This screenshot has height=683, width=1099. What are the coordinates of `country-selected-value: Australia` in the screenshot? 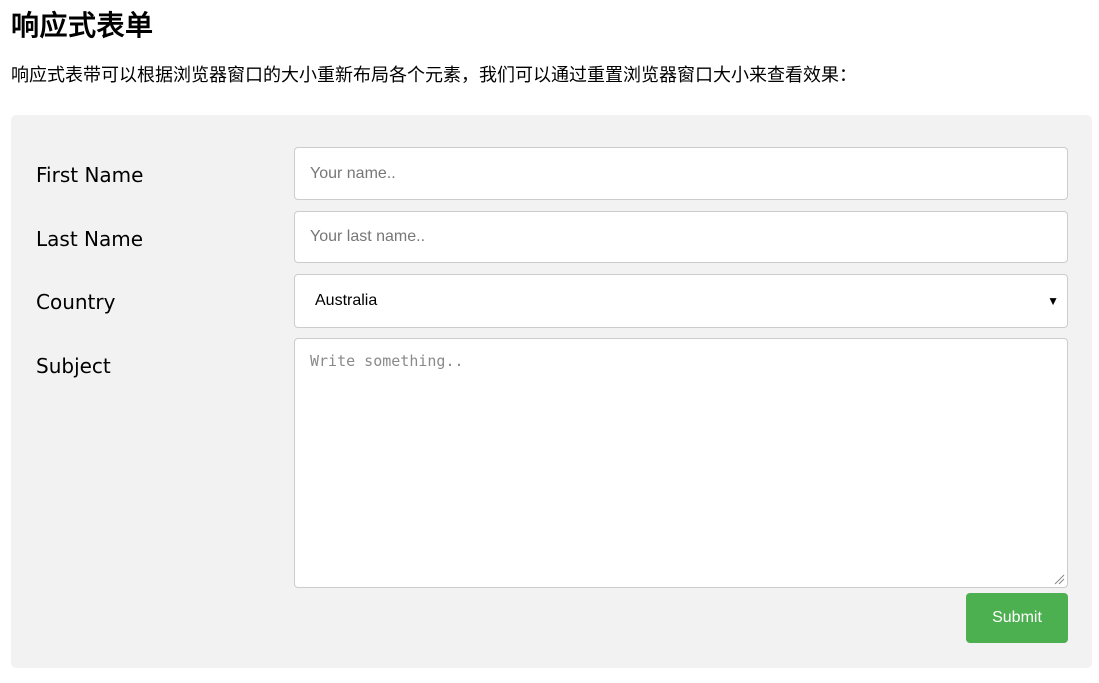 It's located at (346, 300).